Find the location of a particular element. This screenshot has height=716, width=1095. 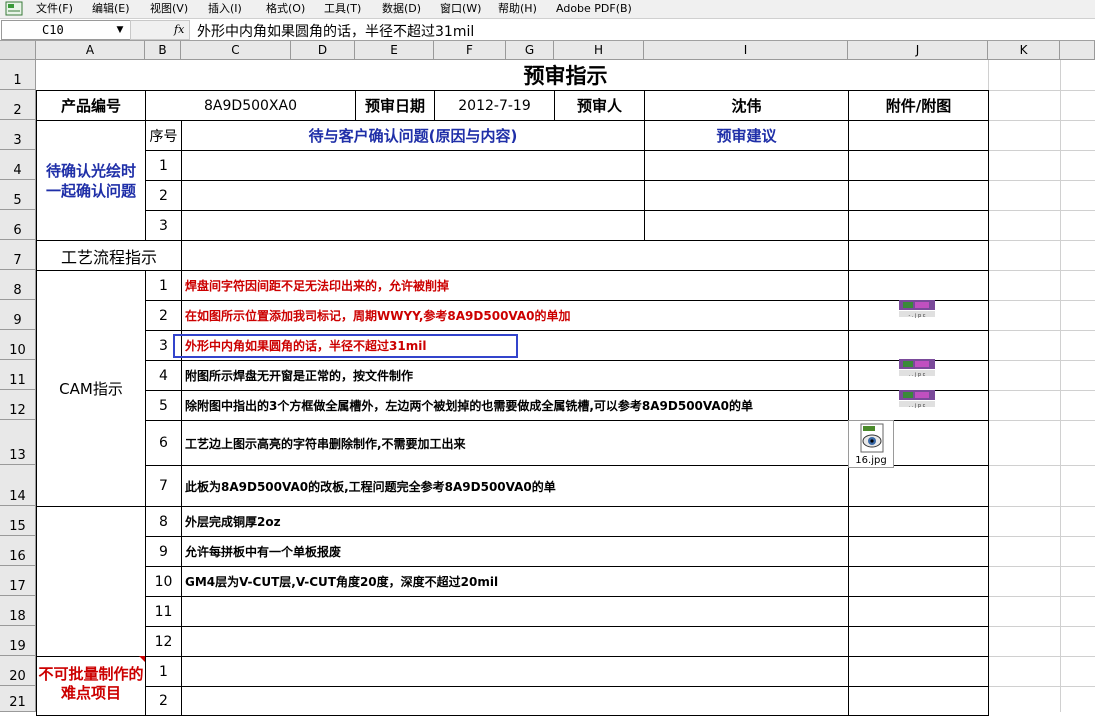

menu-file: 文件(F) is located at coordinates (54, 9).